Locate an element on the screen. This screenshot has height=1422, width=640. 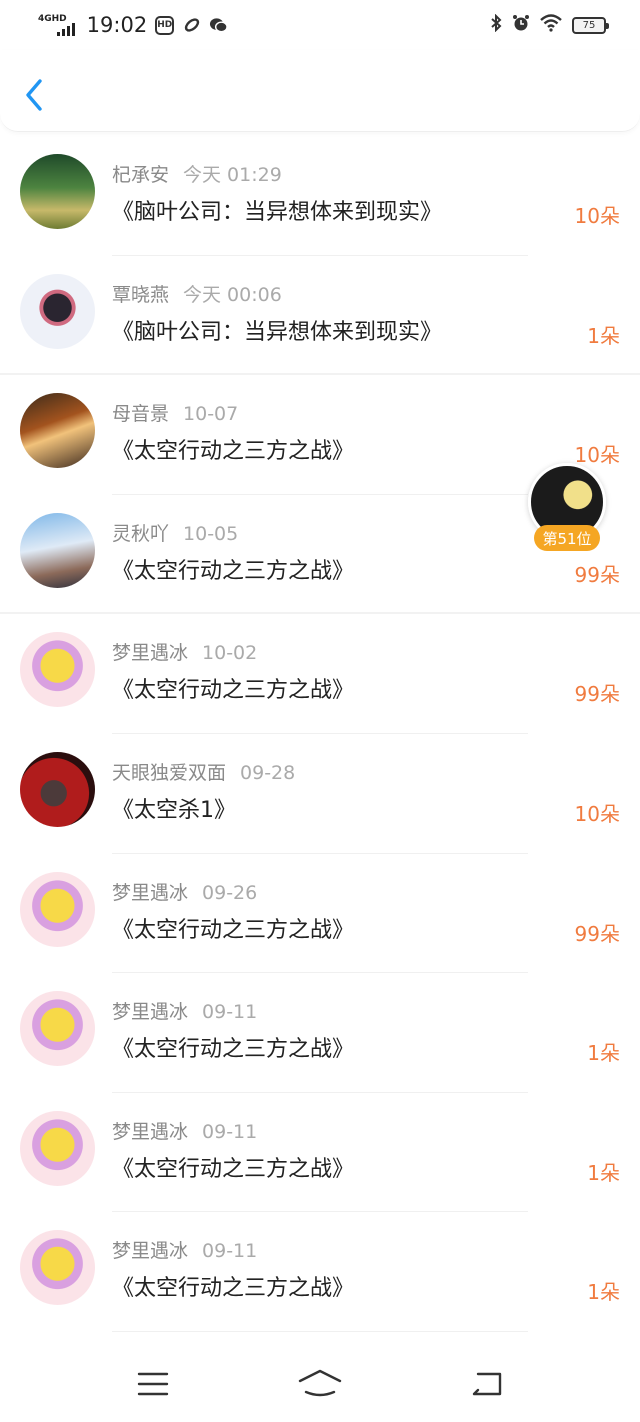
divider is located at coordinates (320, 1331).